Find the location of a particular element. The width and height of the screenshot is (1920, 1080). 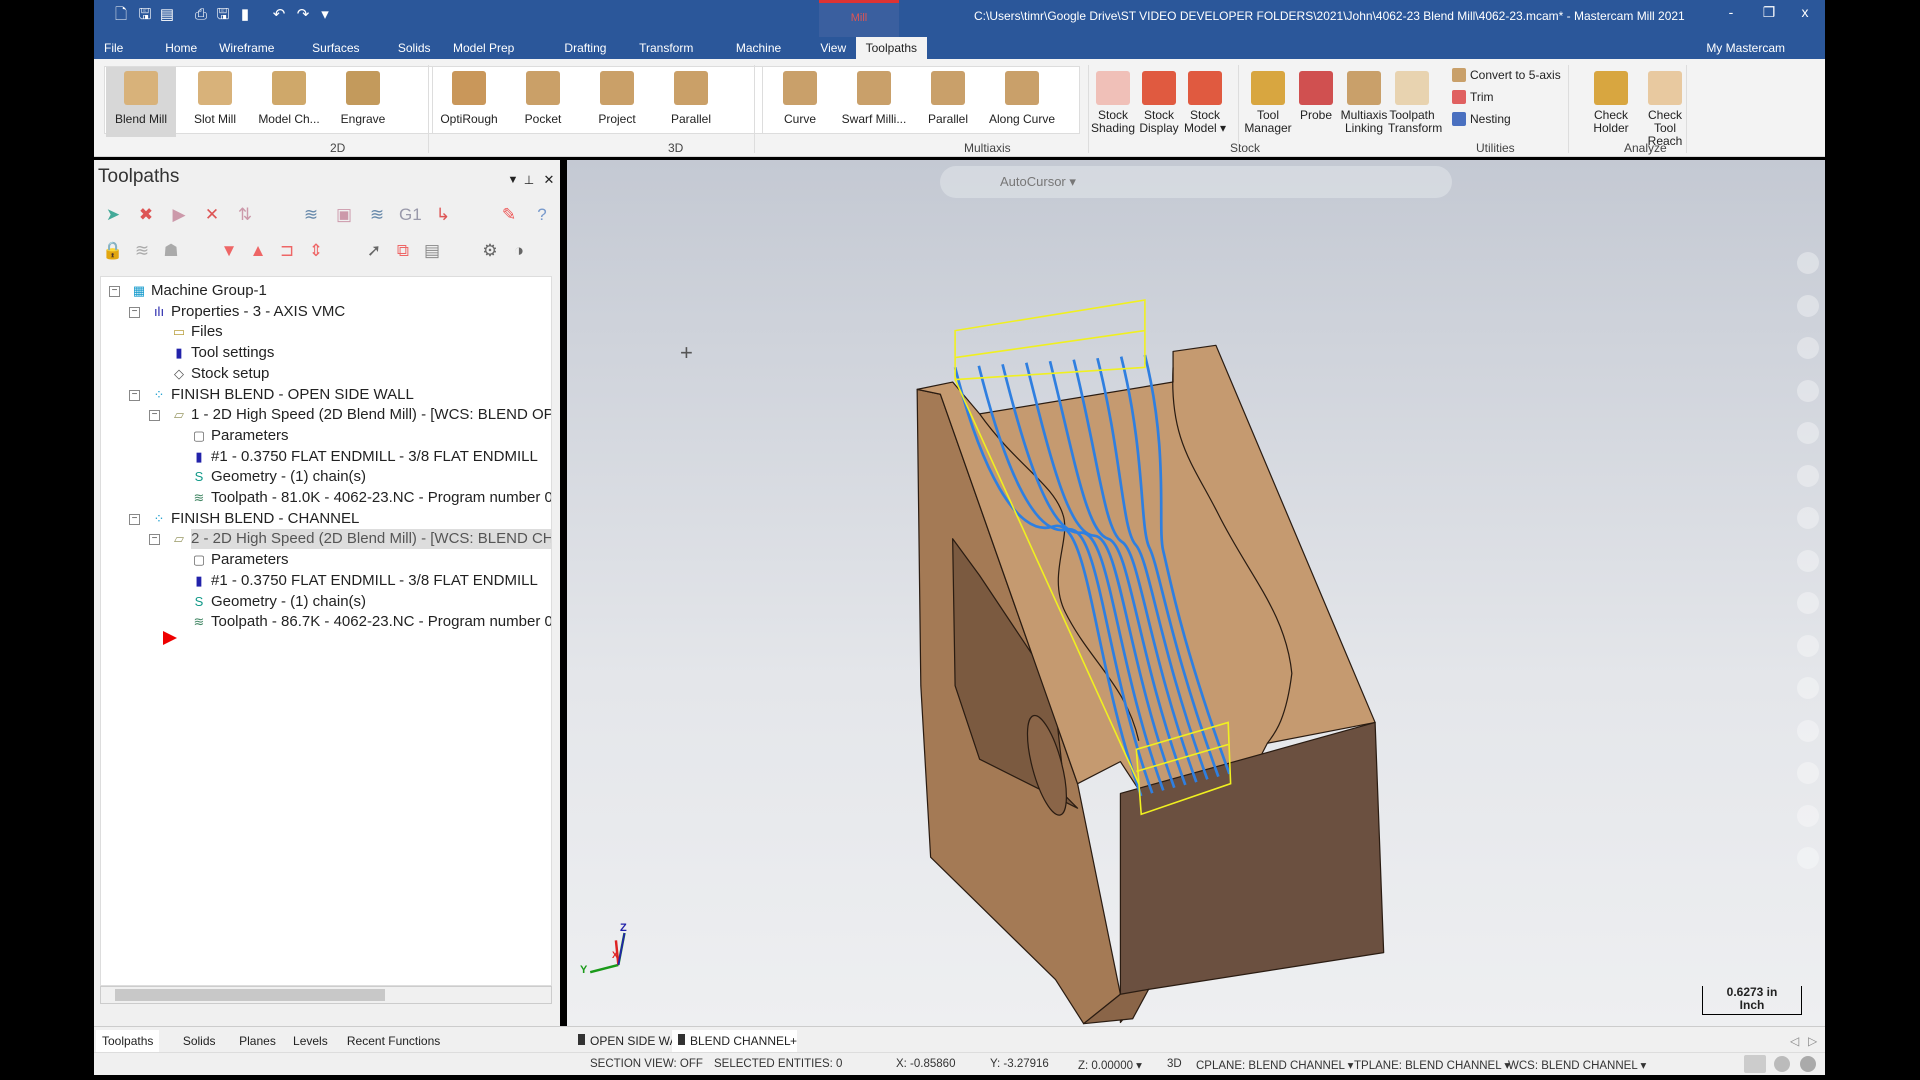

trim-button: Trim is located at coordinates (1473, 97).